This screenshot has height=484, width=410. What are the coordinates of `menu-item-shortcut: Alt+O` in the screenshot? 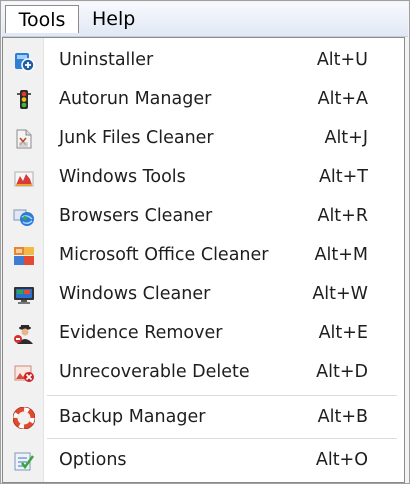 It's located at (341, 460).